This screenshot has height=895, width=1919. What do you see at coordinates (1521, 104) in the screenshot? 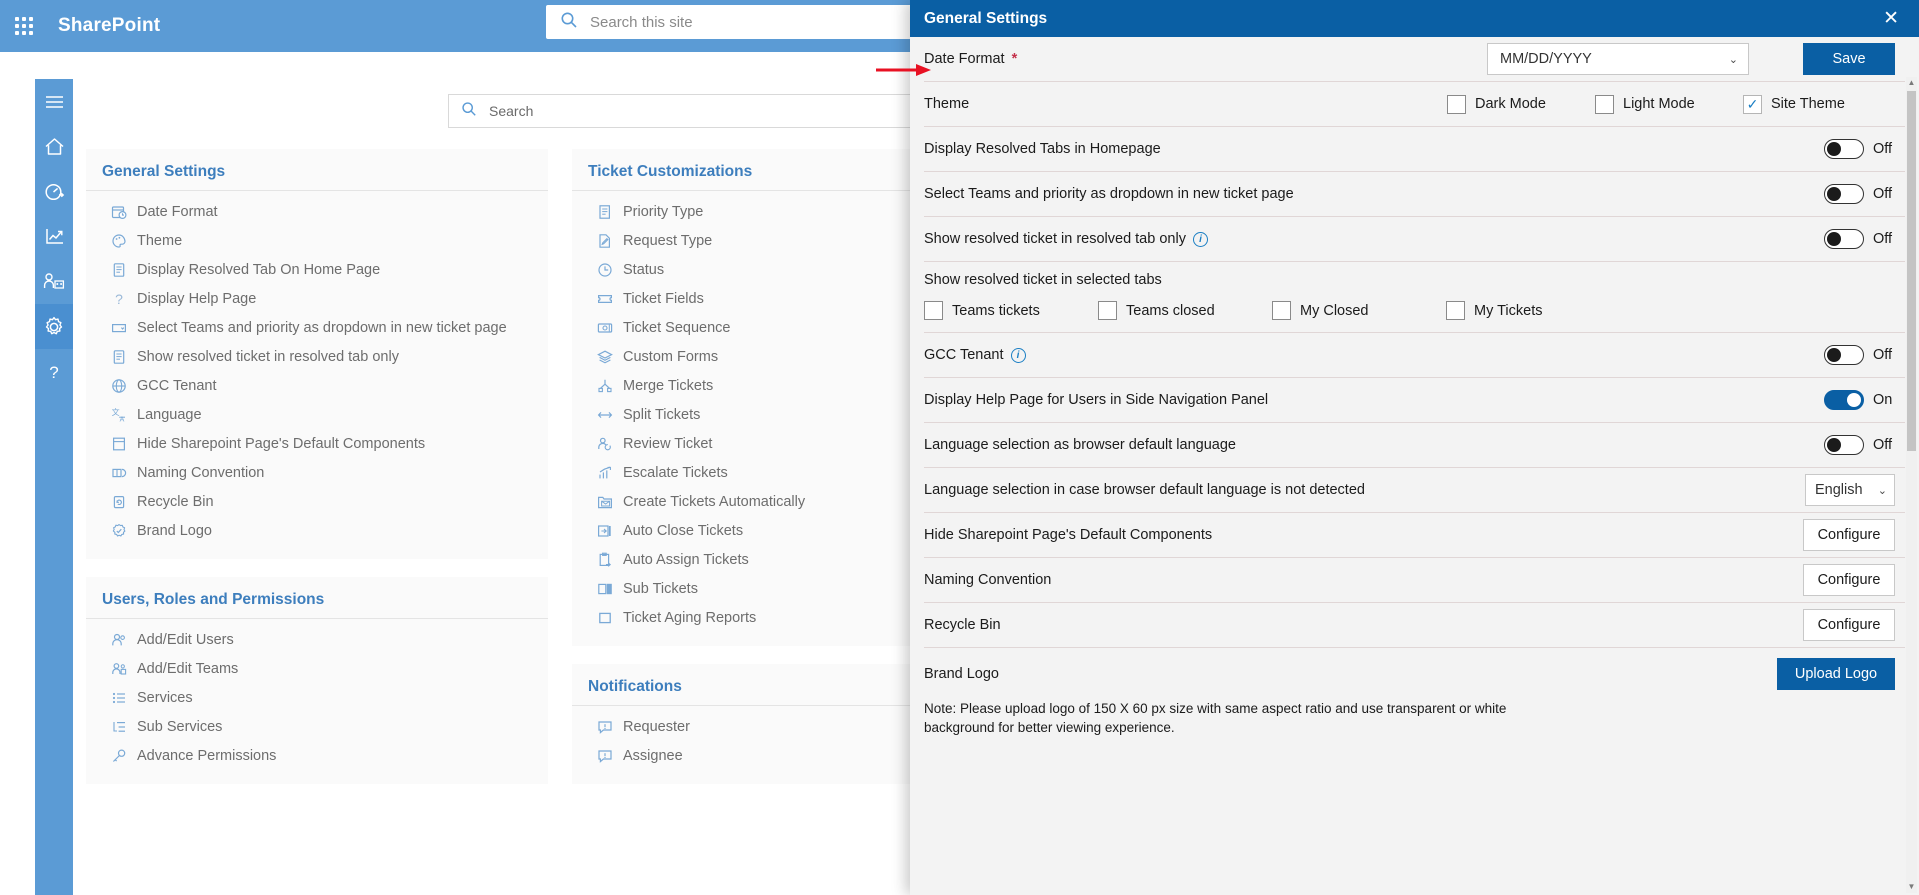
I see `checkbox-dark-mode: Dark Mode` at bounding box center [1521, 104].